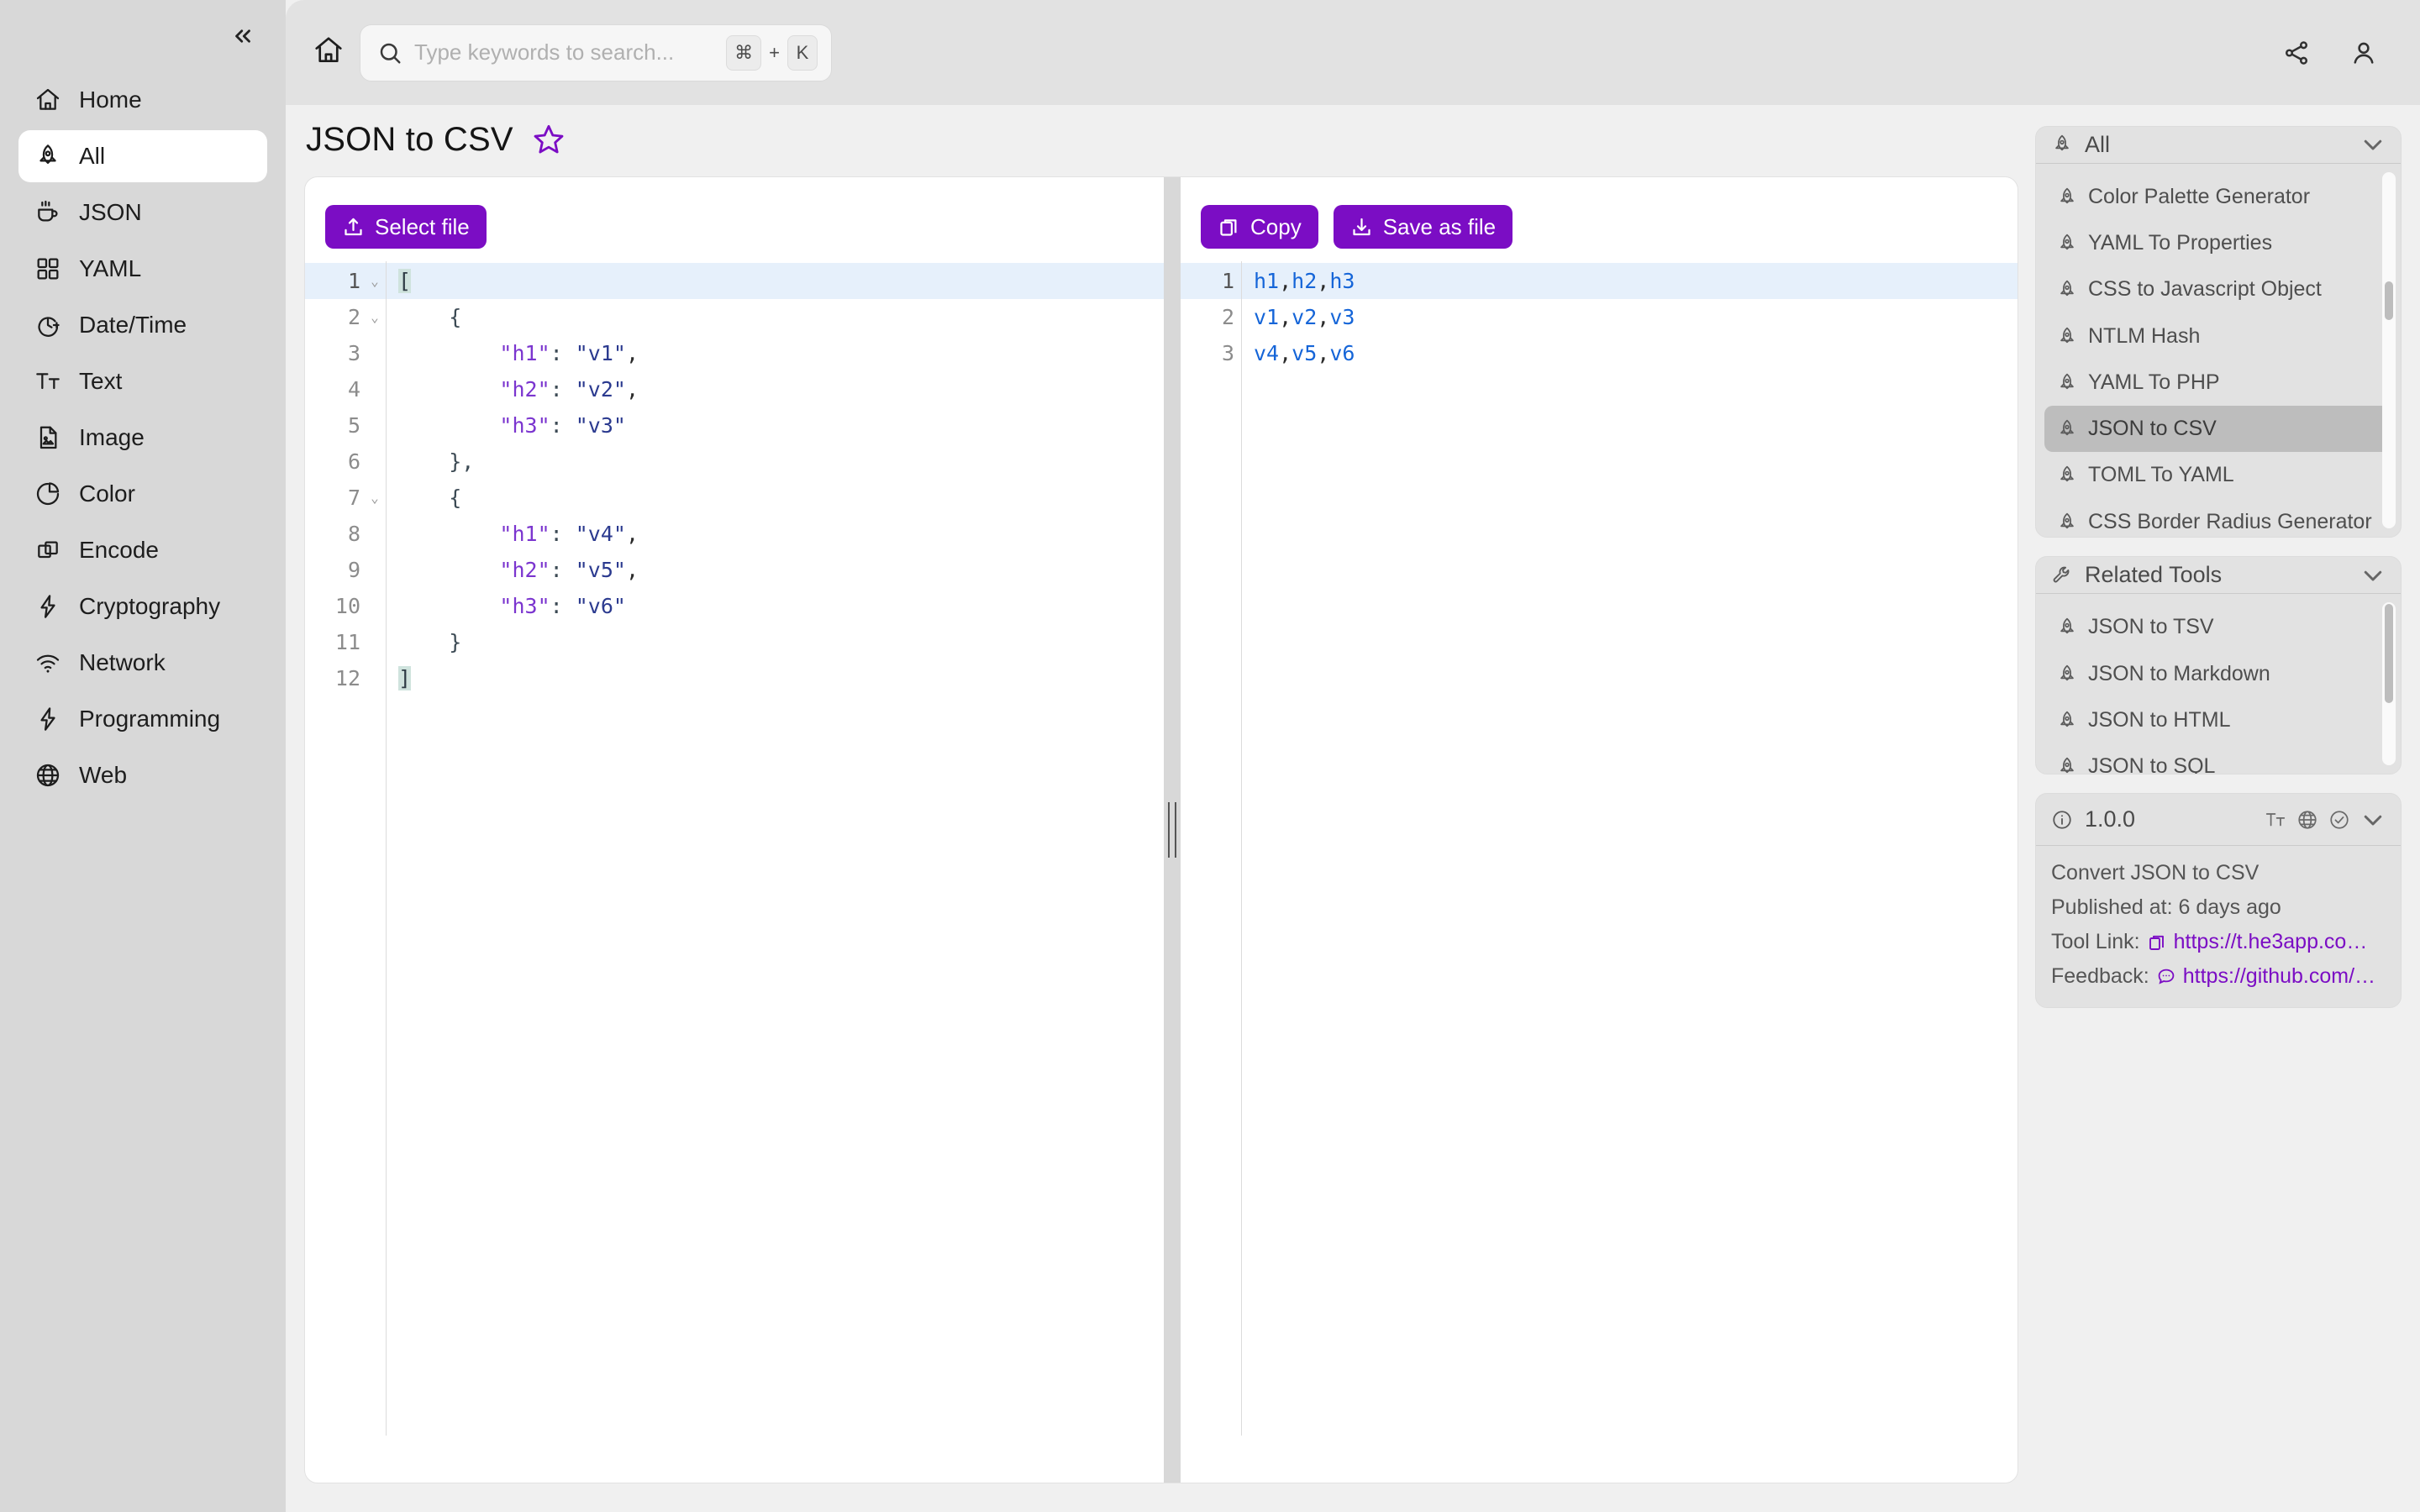 The height and width of the screenshot is (1512, 2420). I want to click on tool-info-header: 1.0.0, so click(2218, 820).